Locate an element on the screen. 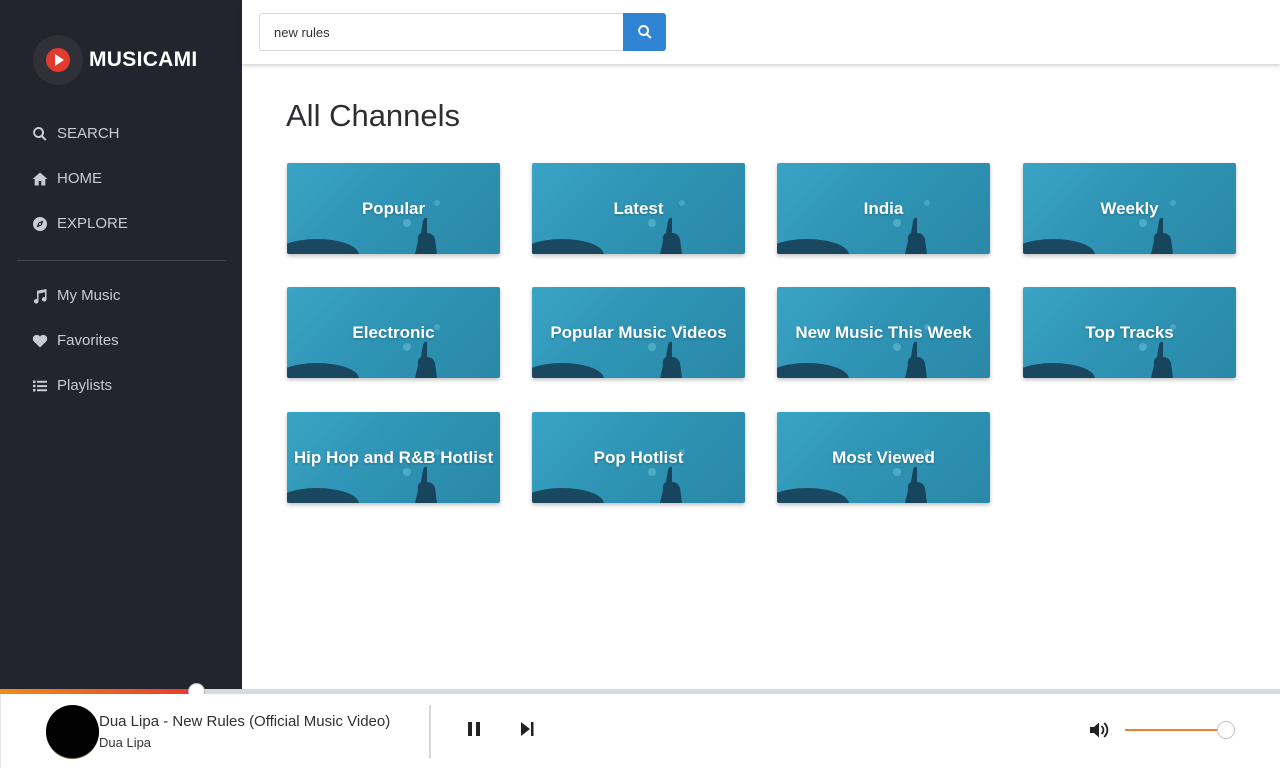  search-button is located at coordinates (644, 32).